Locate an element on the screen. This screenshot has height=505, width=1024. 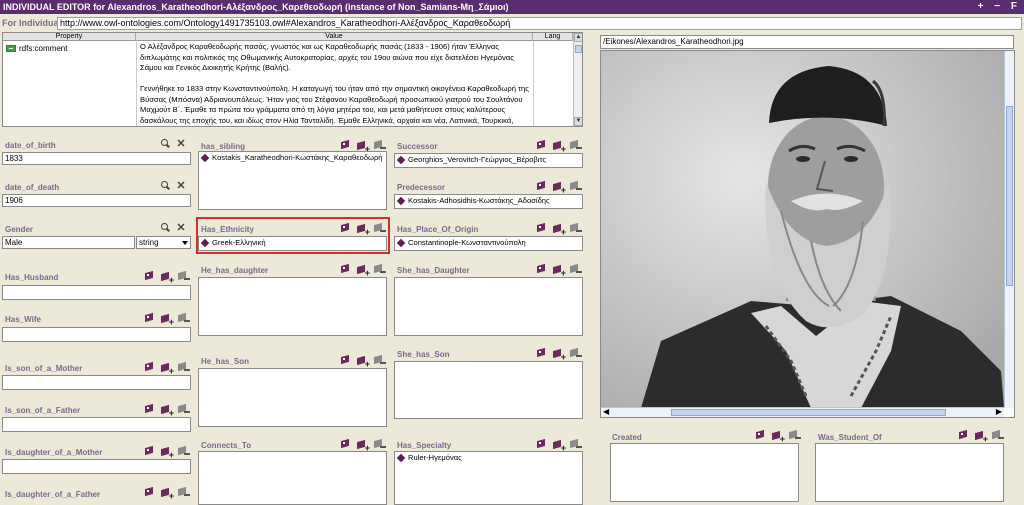
gender-type-select: string is located at coordinates (163, 242).